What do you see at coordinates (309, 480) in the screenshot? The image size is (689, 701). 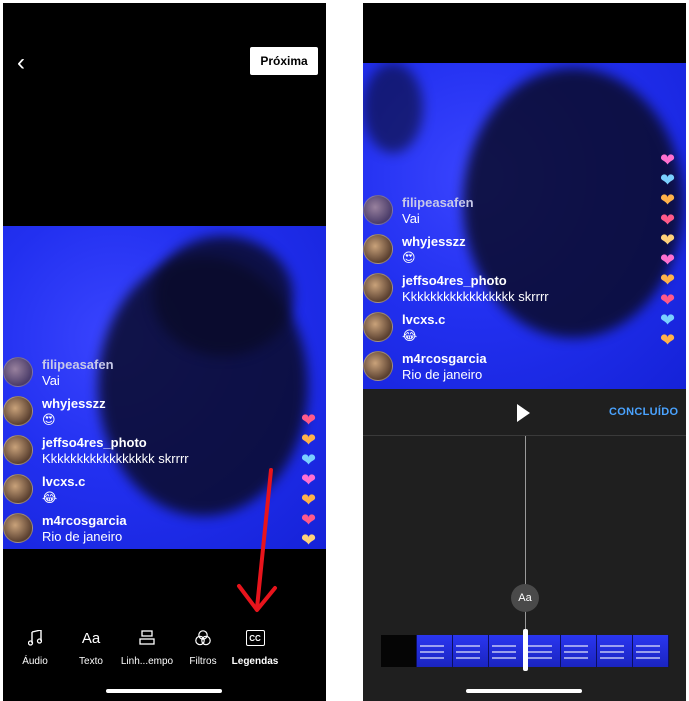 I see `hearts-stream: ❤ ❤ ❤ ❤ ❤ ❤ ❤` at bounding box center [309, 480].